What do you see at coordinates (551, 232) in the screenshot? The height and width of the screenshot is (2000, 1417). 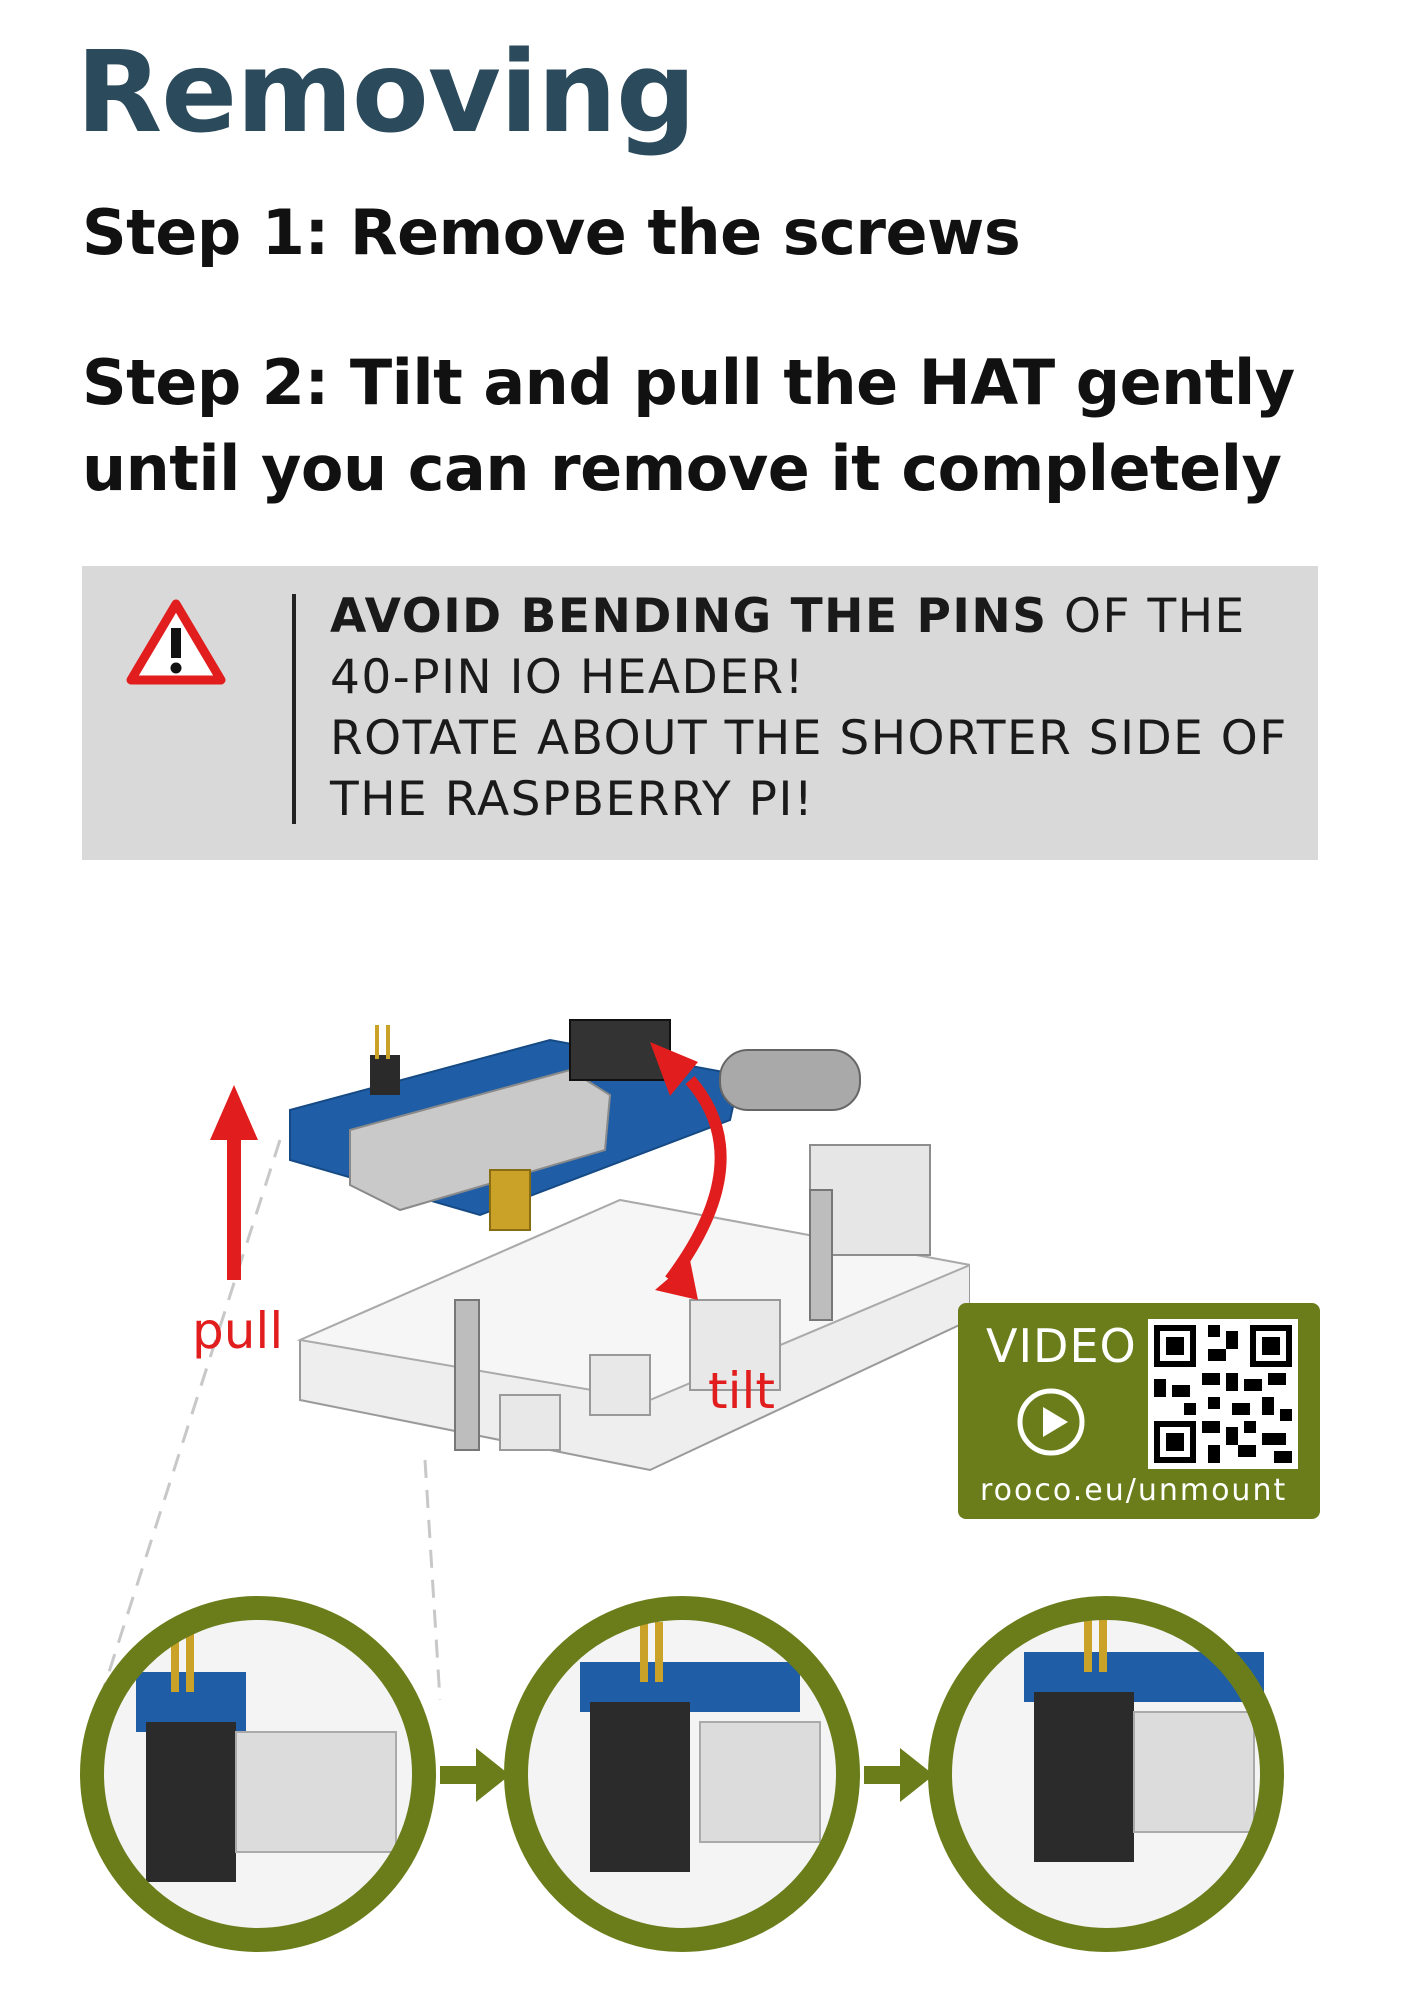 I see `step-1-instruction: Step 1: Remove the screws` at bounding box center [551, 232].